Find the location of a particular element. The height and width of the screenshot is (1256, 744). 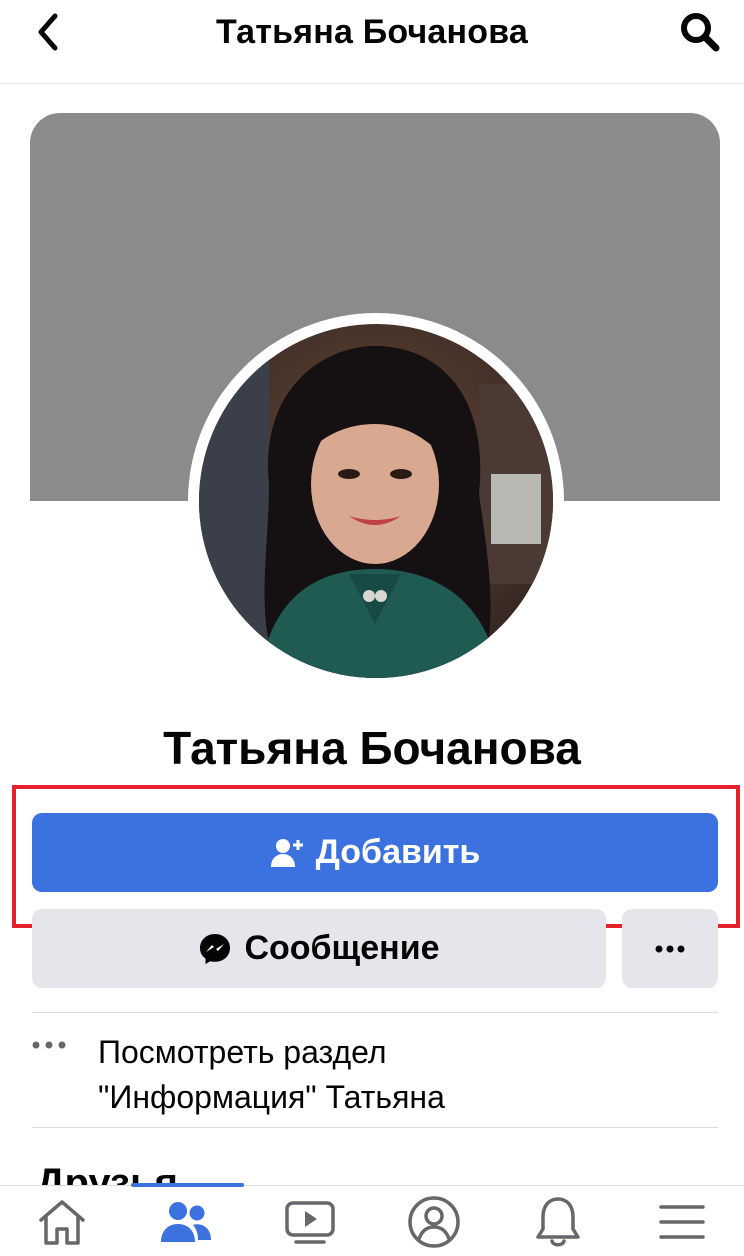

search-icon is located at coordinates (700, 32).